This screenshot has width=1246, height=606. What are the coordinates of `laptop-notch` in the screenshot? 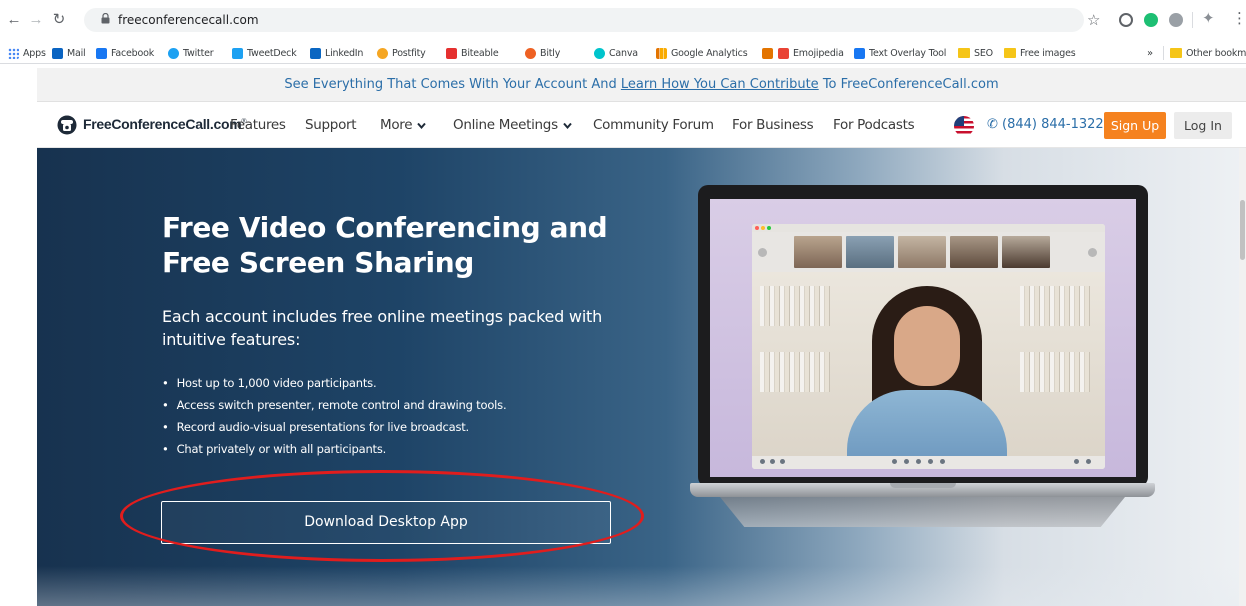 It's located at (923, 485).